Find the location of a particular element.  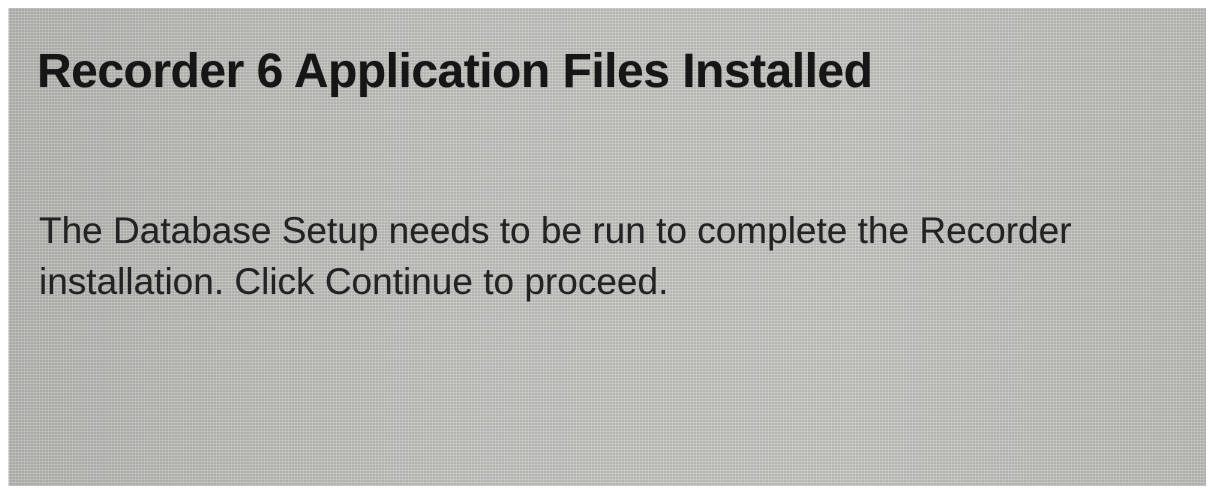

message-line-2: installation. Click Continue to proceed. is located at coordinates (354, 281).